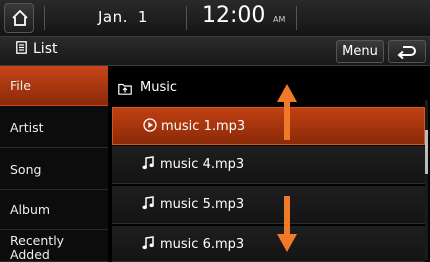  I want to click on arrow-up-icon, so click(287, 112).